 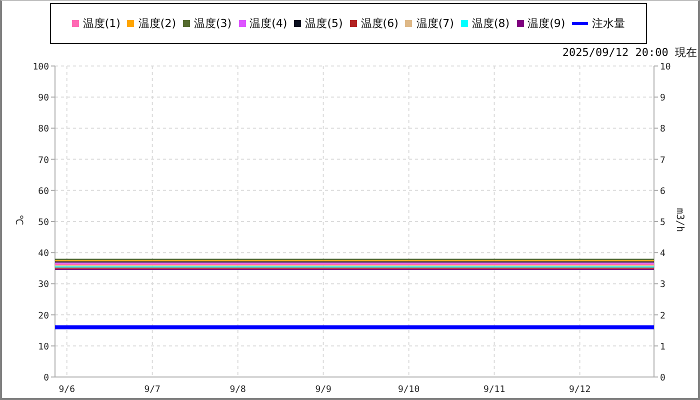 What do you see at coordinates (43, 191) in the screenshot?
I see `axis-label: 60` at bounding box center [43, 191].